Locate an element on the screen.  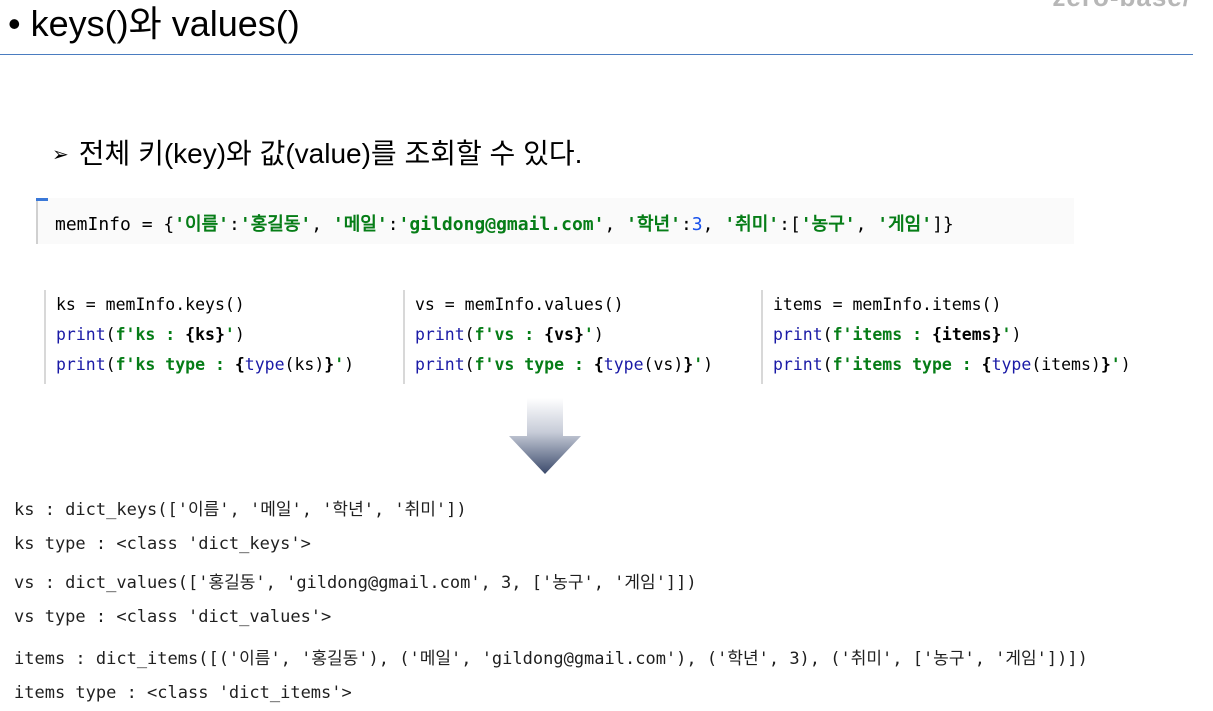
output-line: ks type : <class 'dict_keys'> is located at coordinates (162, 544).